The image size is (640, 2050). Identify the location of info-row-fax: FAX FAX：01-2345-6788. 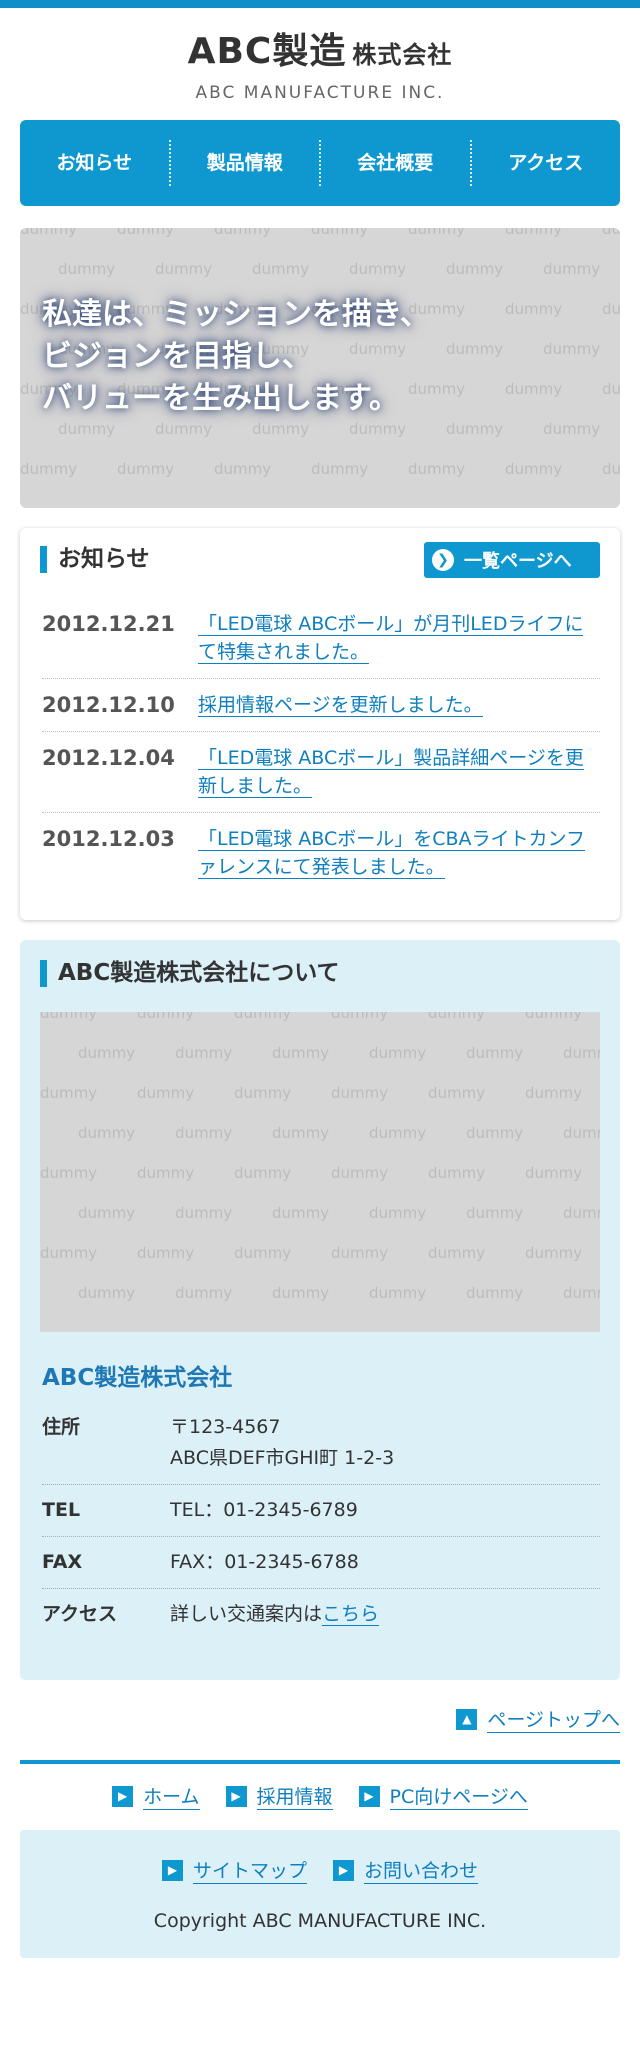
(321, 1563).